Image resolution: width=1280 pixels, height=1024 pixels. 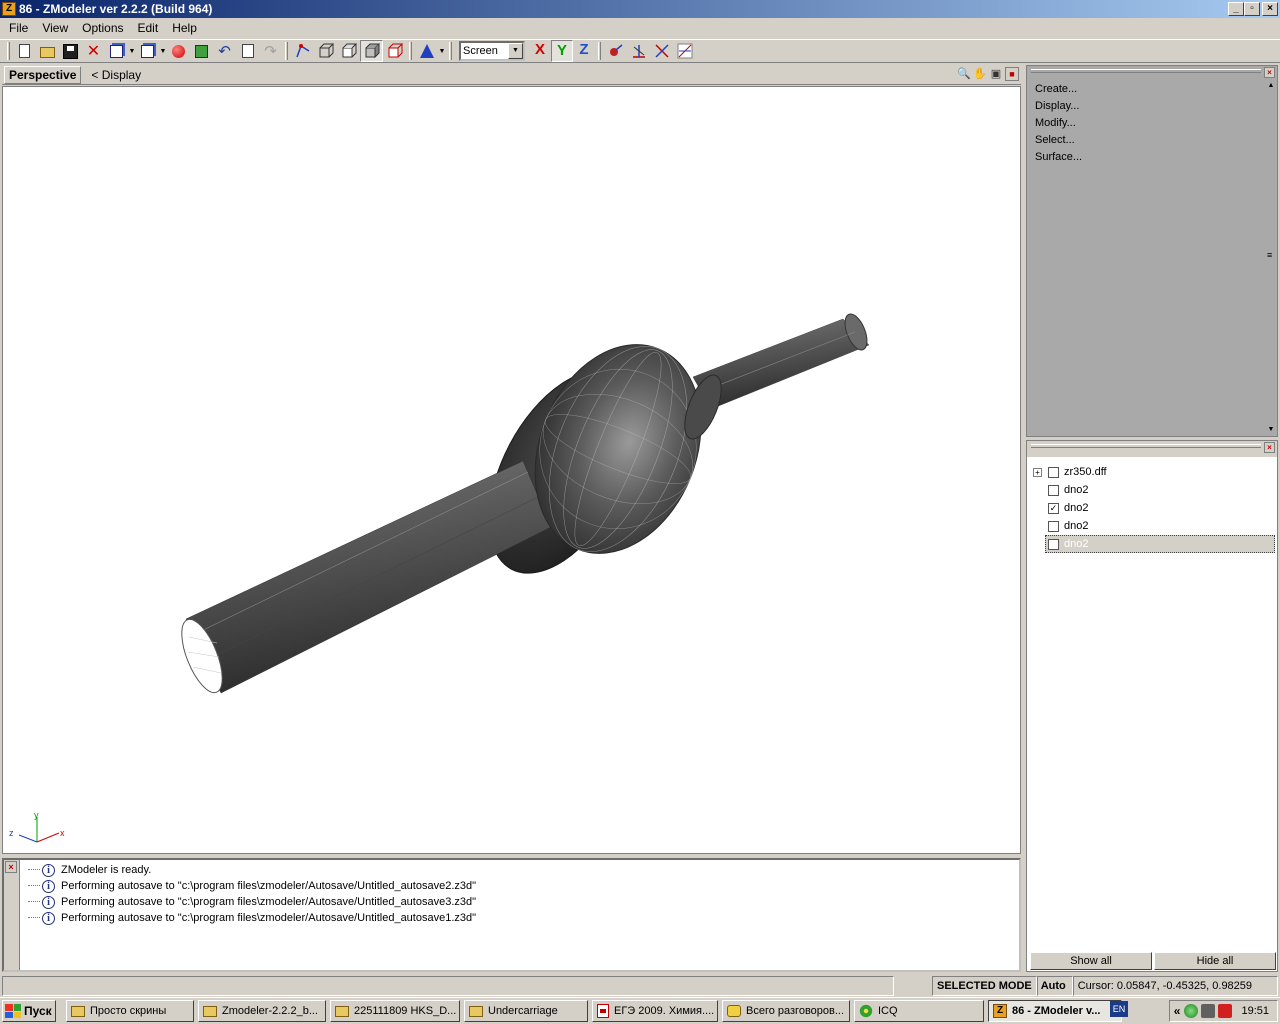 What do you see at coordinates (1225, 1011) in the screenshot?
I see `antivirus-tray-icon` at bounding box center [1225, 1011].